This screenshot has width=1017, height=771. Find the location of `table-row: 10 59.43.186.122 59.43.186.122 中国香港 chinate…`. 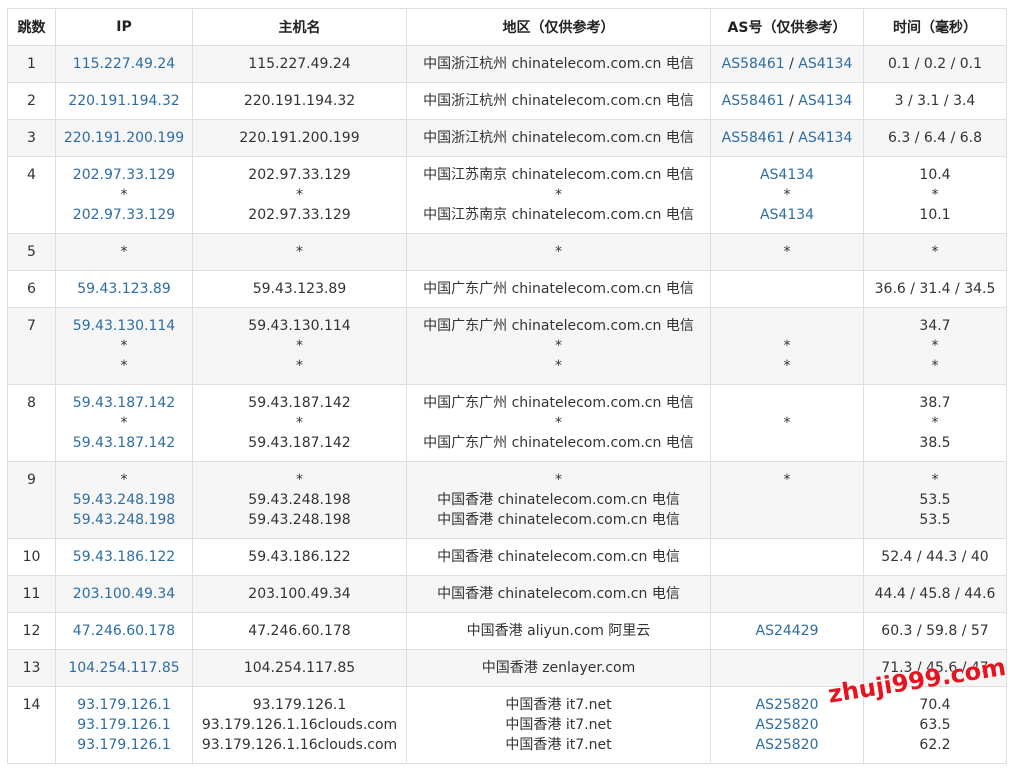

table-row: 10 59.43.186.122 59.43.186.122 中国香港 chinate… is located at coordinates (507, 557).